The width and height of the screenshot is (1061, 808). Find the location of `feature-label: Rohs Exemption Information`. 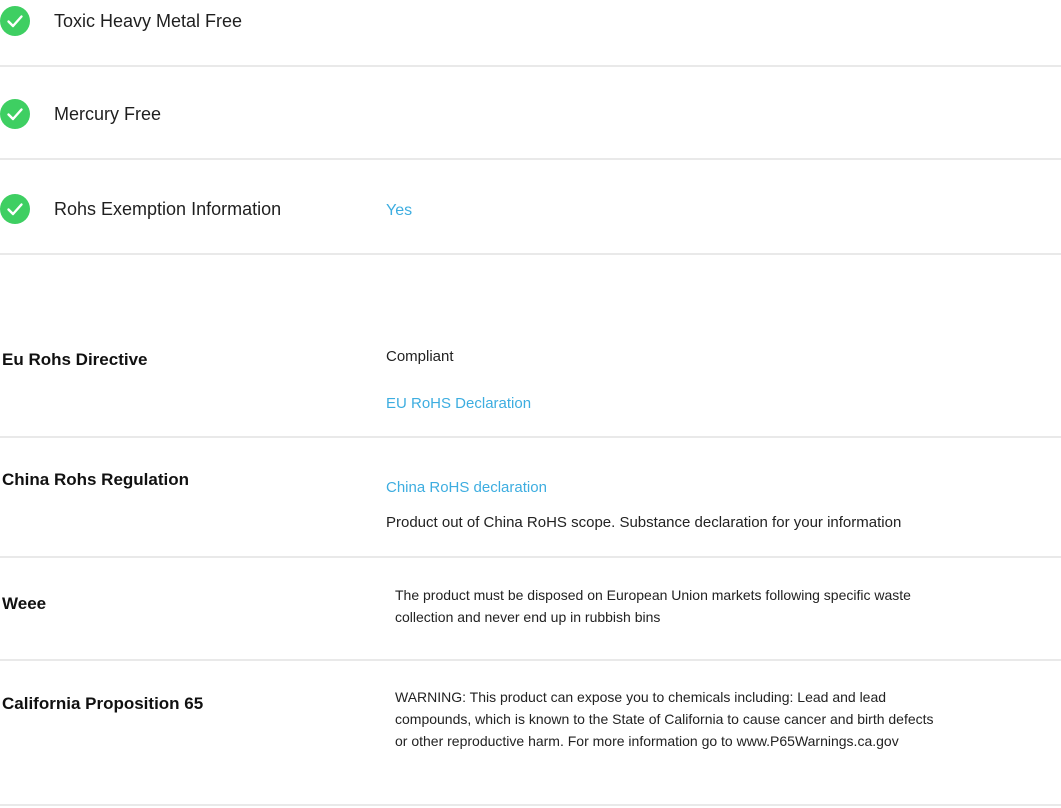

feature-label: Rohs Exemption Information is located at coordinates (168, 209).